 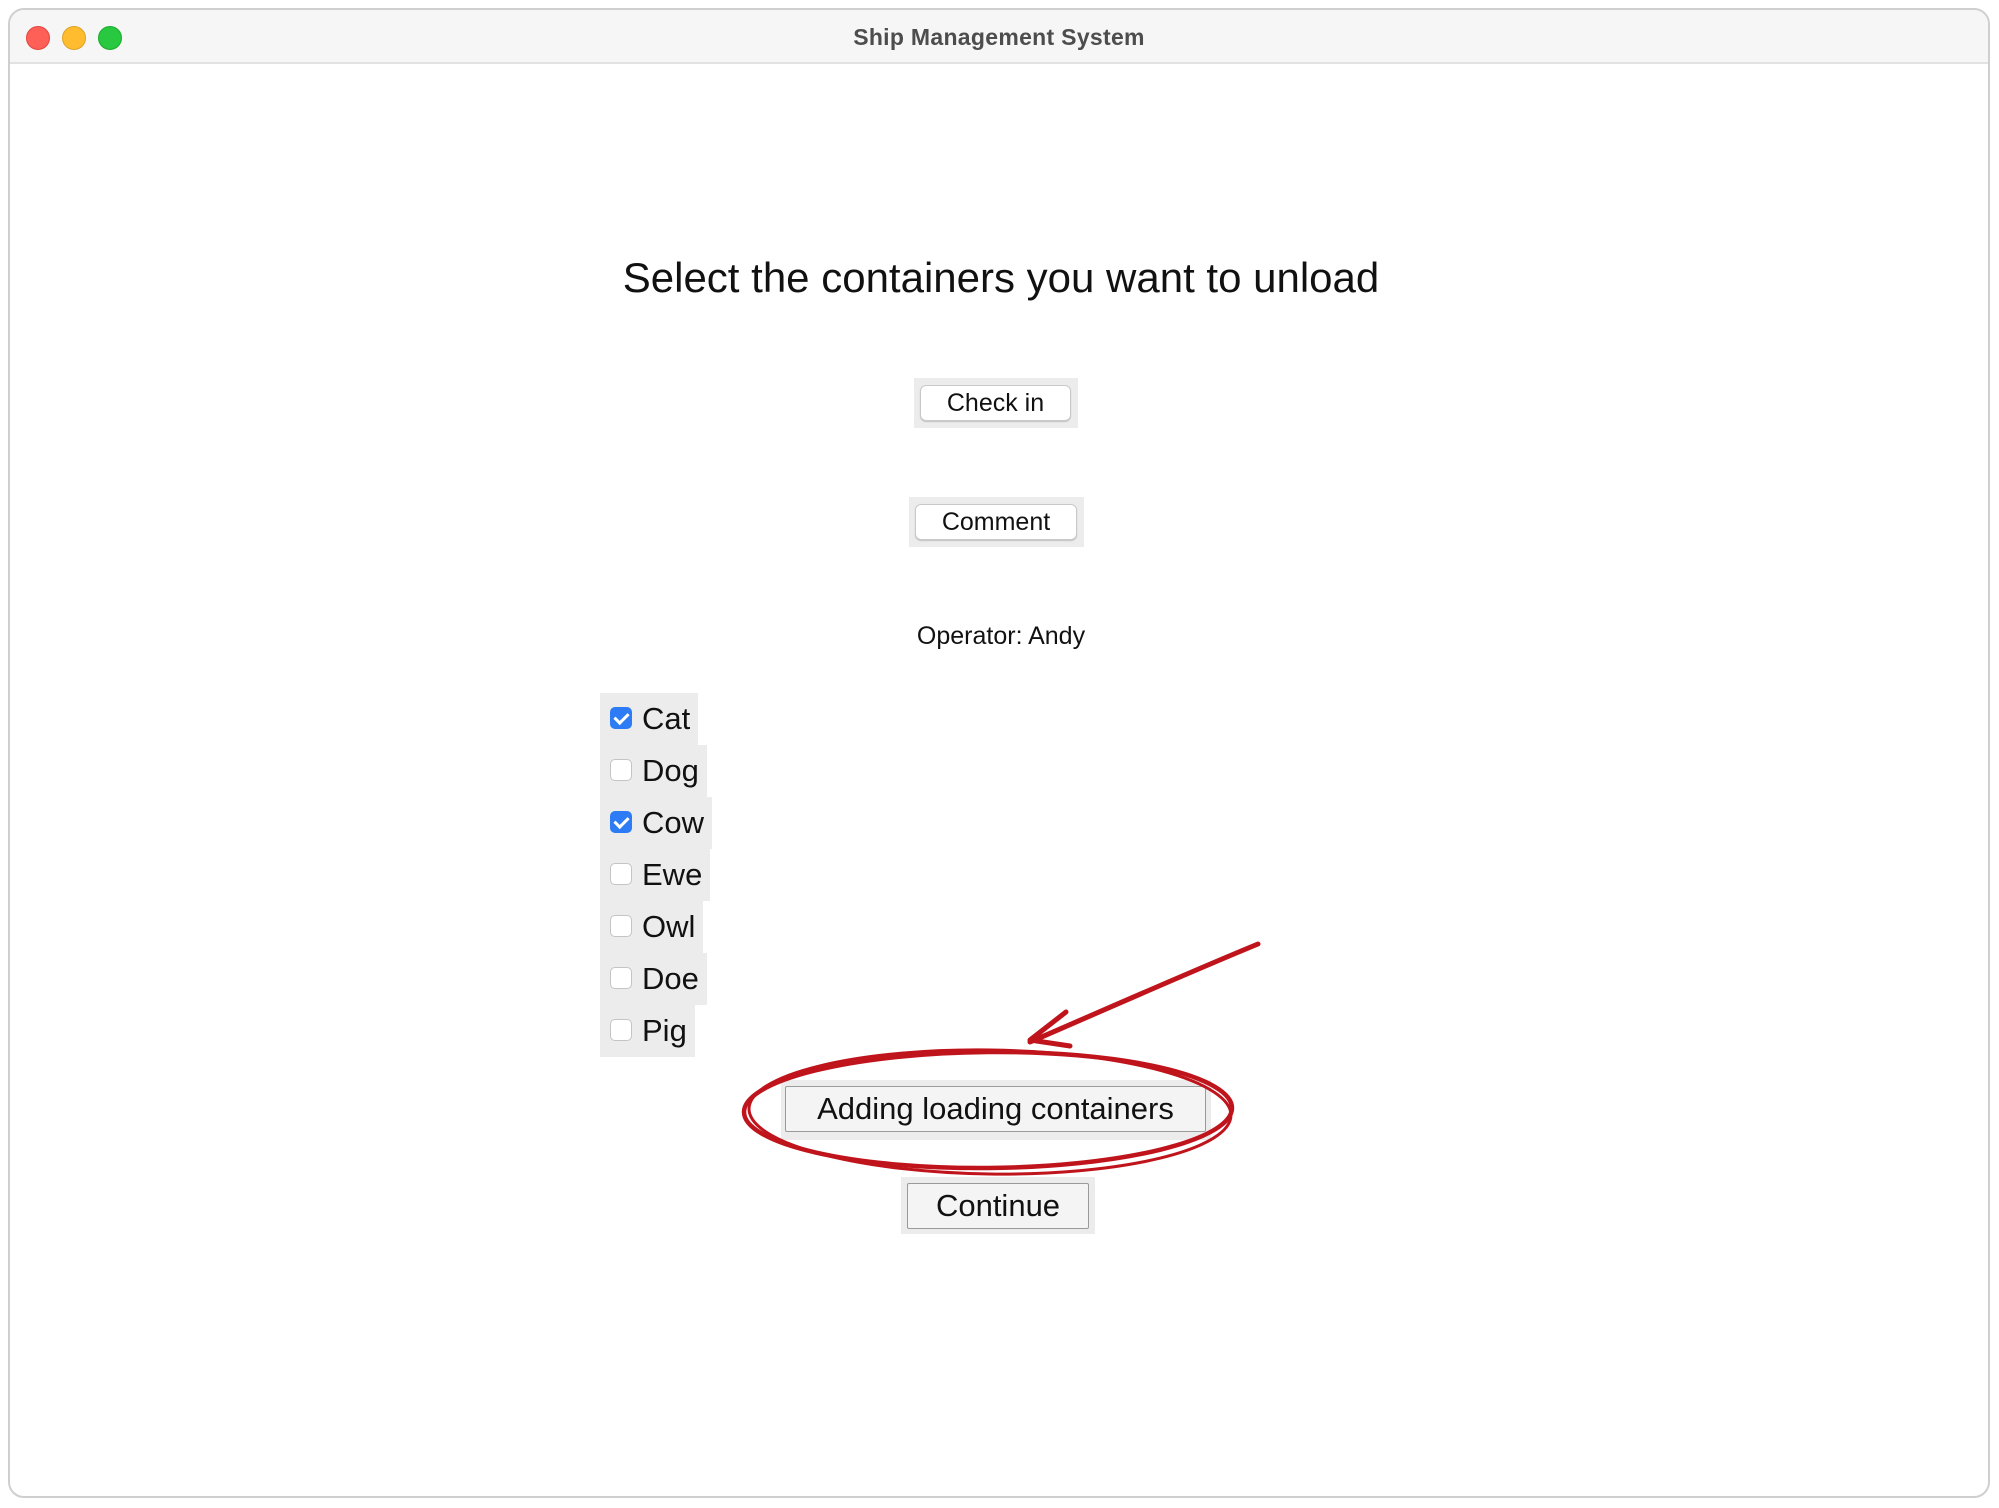 What do you see at coordinates (670, 770) in the screenshot?
I see `container-label: Dog` at bounding box center [670, 770].